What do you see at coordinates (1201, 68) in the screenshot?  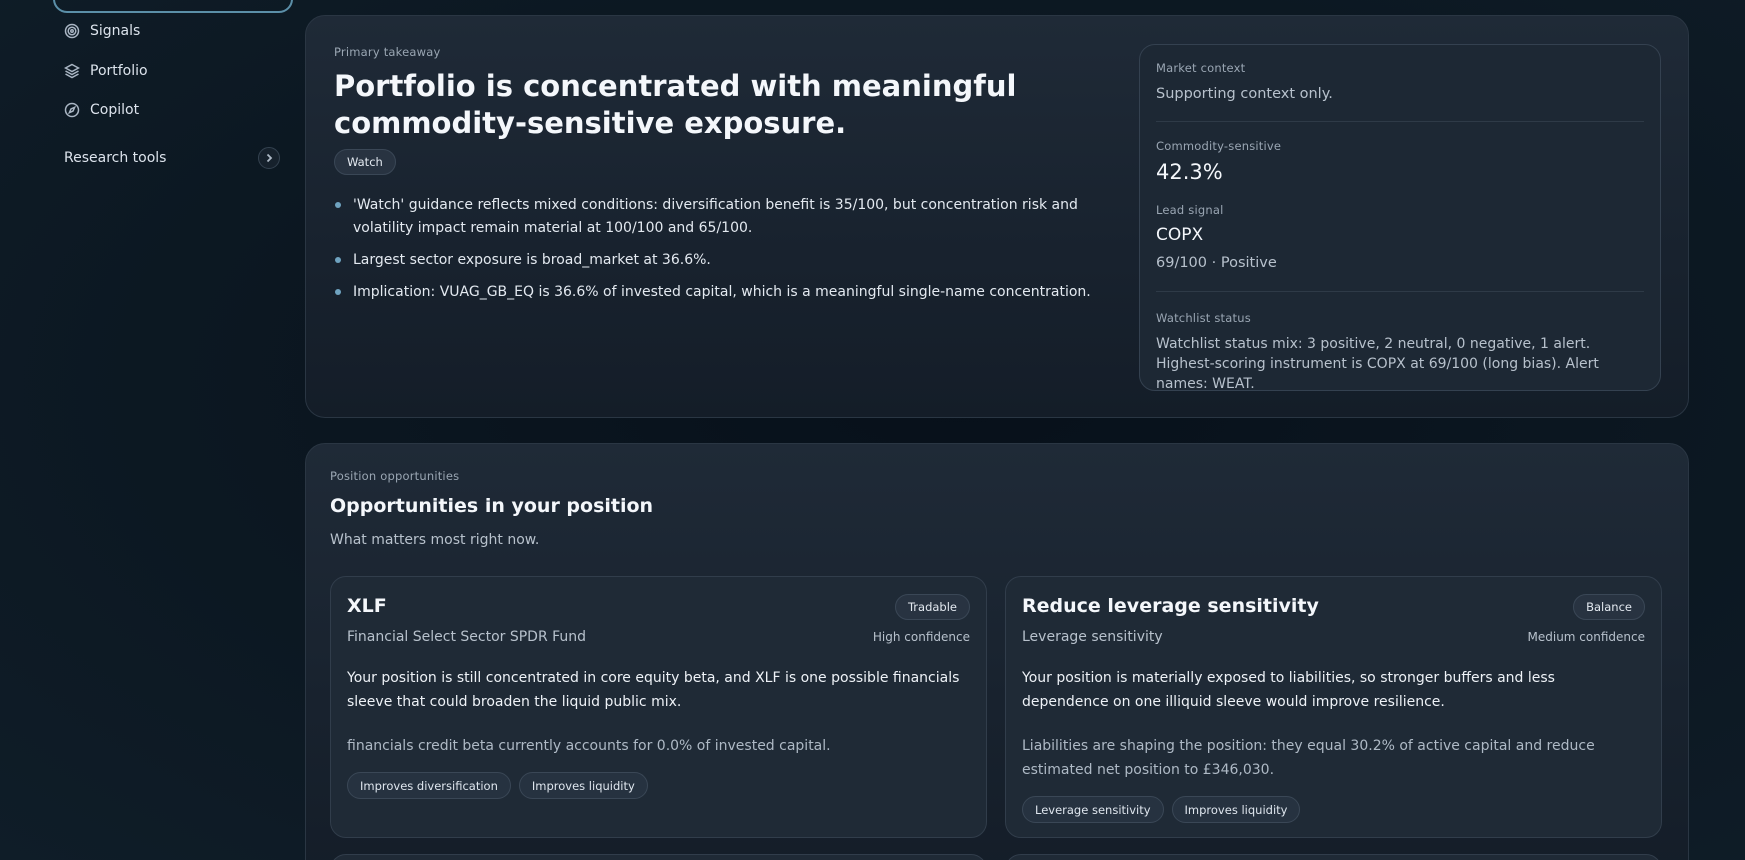 I see `market-context-label: Market context` at bounding box center [1201, 68].